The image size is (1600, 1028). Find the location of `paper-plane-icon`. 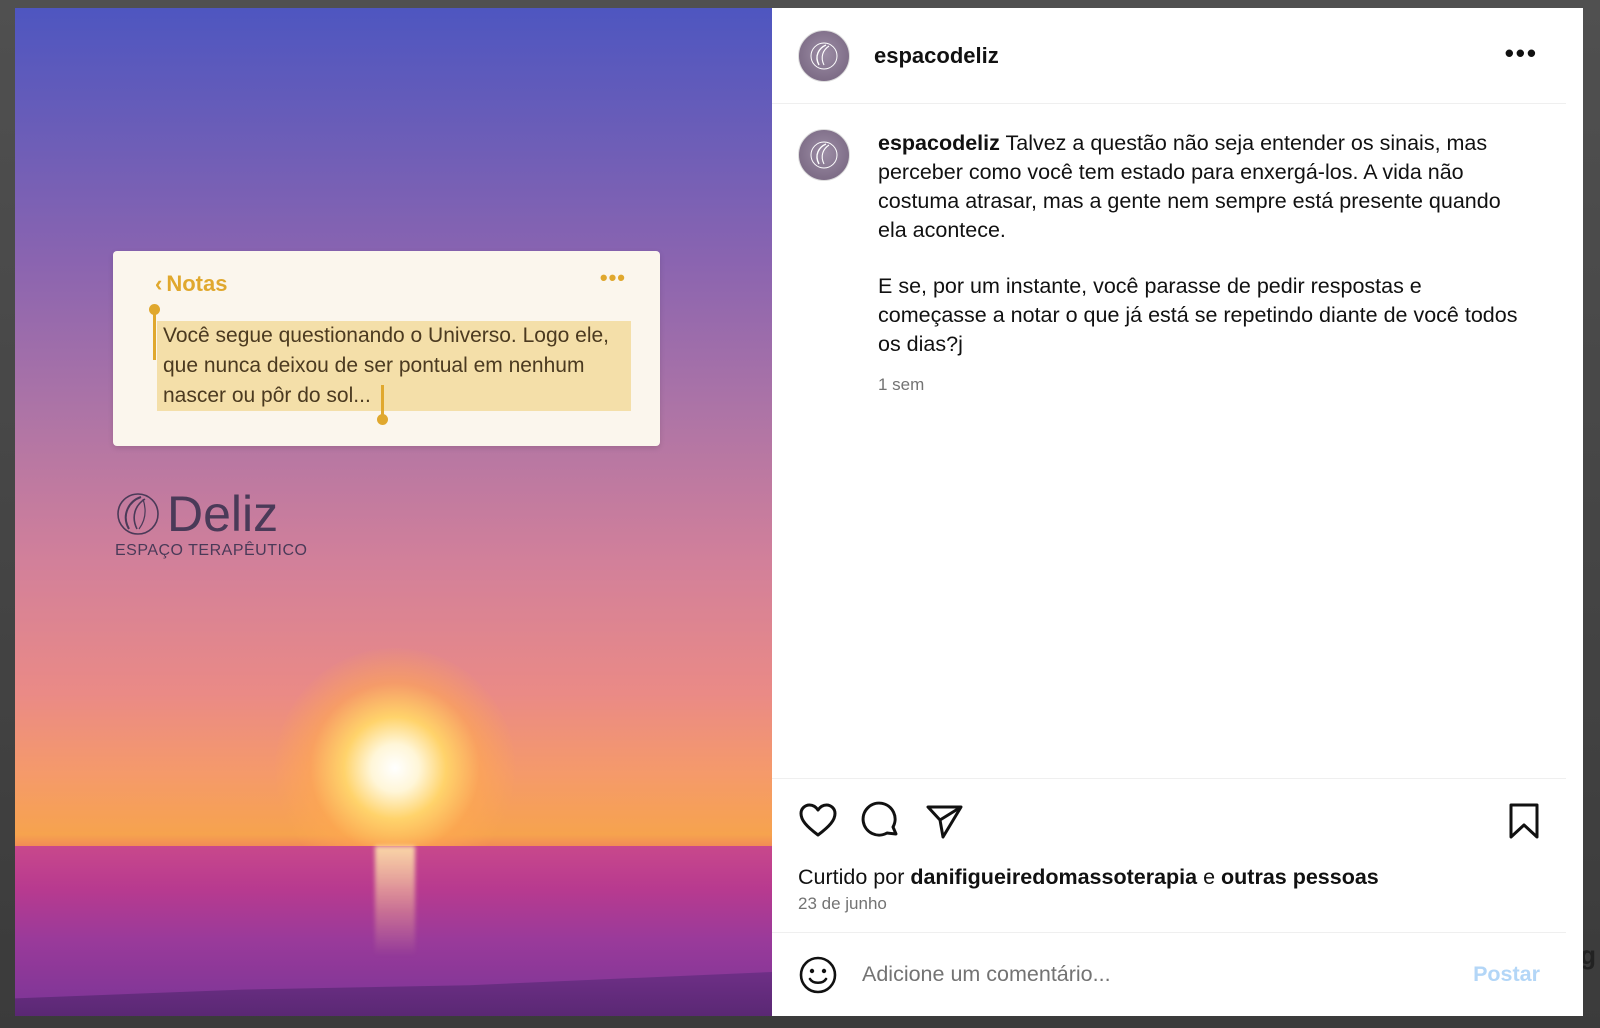

paper-plane-icon is located at coordinates (944, 822).